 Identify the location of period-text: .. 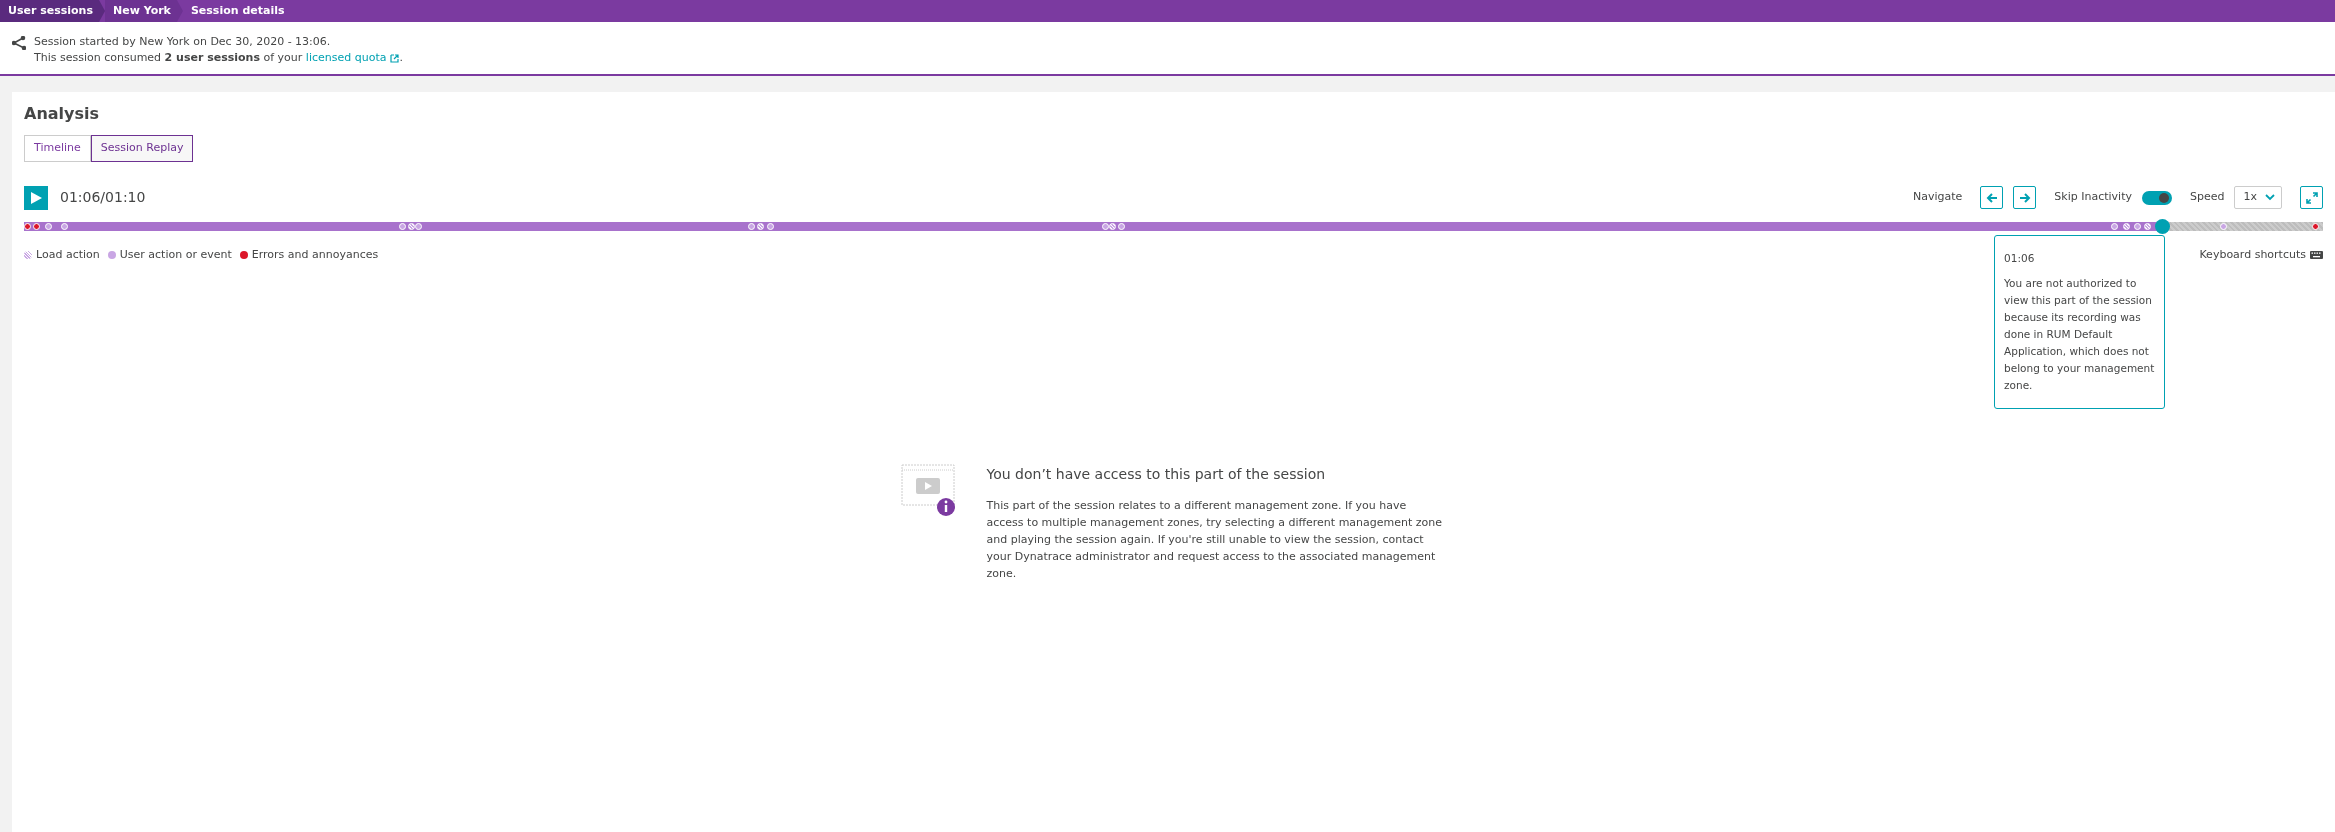
(401, 58).